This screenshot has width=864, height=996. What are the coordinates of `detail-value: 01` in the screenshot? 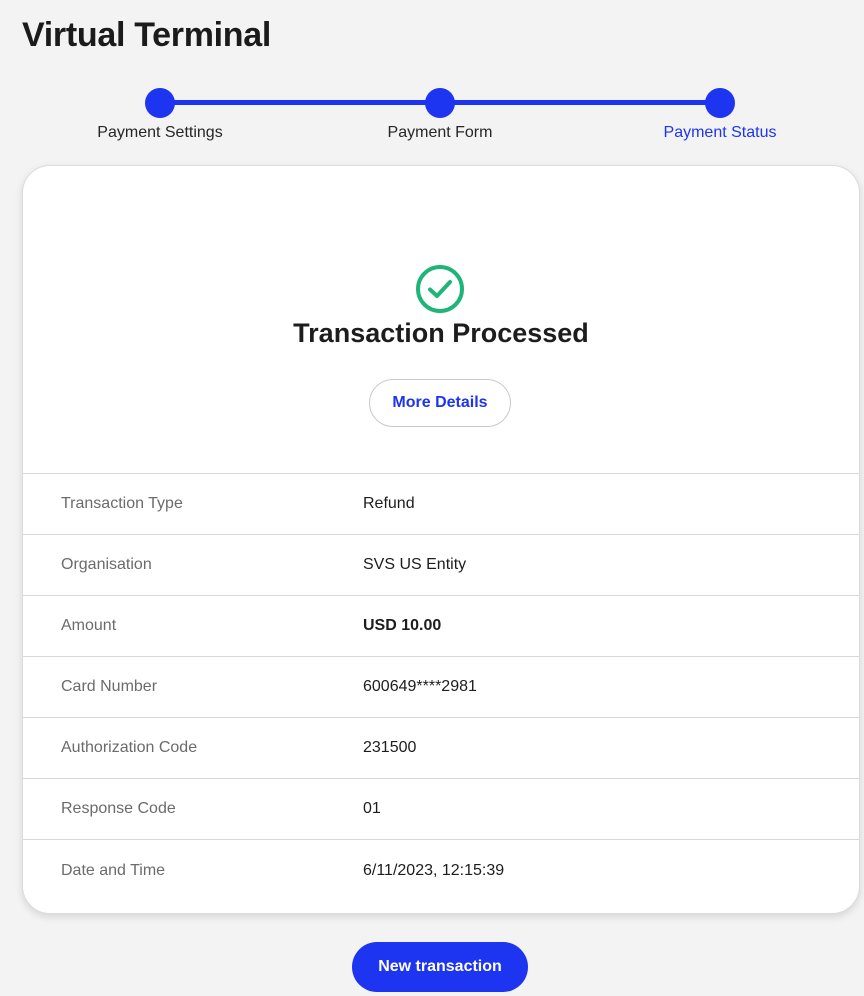 It's located at (372, 808).